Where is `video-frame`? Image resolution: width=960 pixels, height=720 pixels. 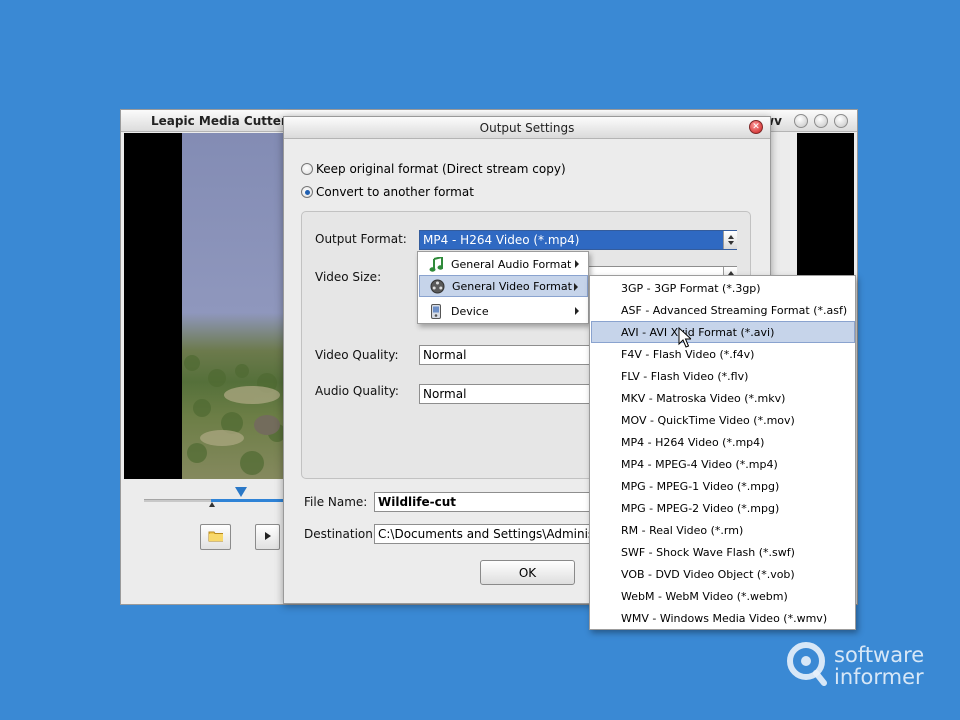 video-frame is located at coordinates (233, 306).